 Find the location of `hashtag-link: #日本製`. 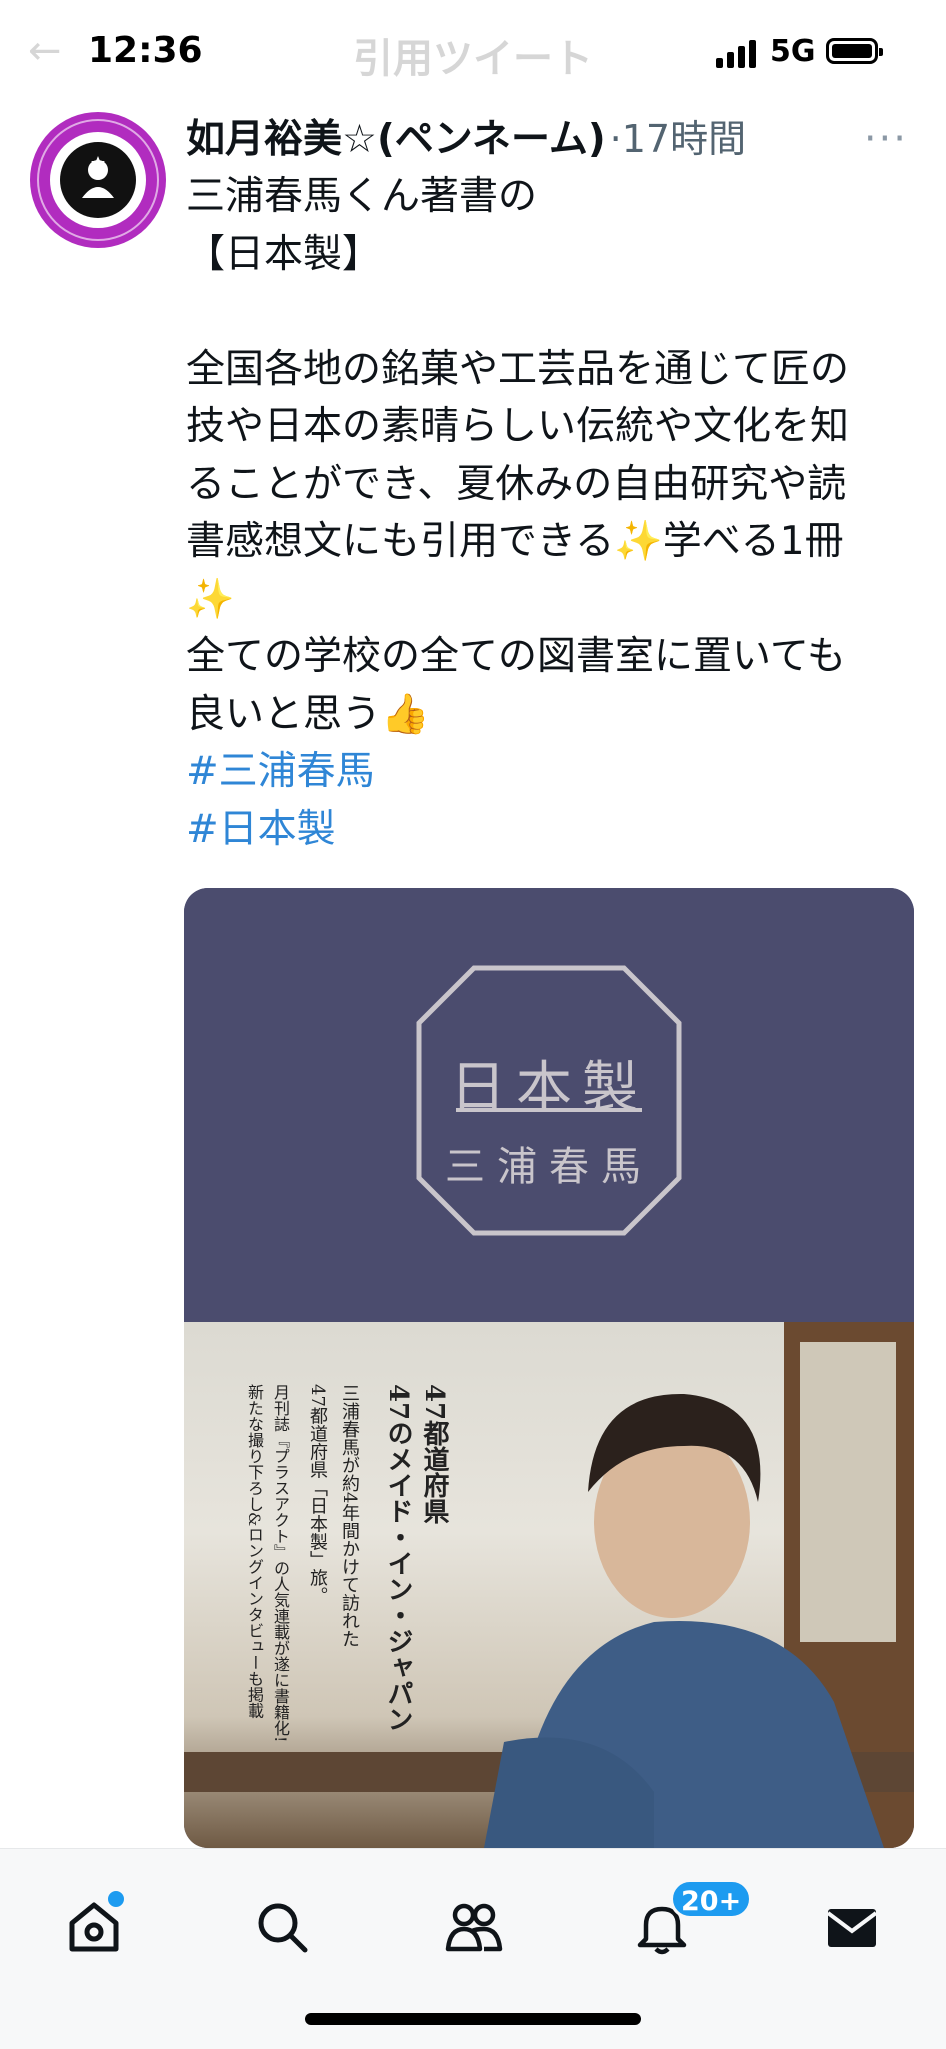

hashtag-link: #日本製 is located at coordinates (556, 830).